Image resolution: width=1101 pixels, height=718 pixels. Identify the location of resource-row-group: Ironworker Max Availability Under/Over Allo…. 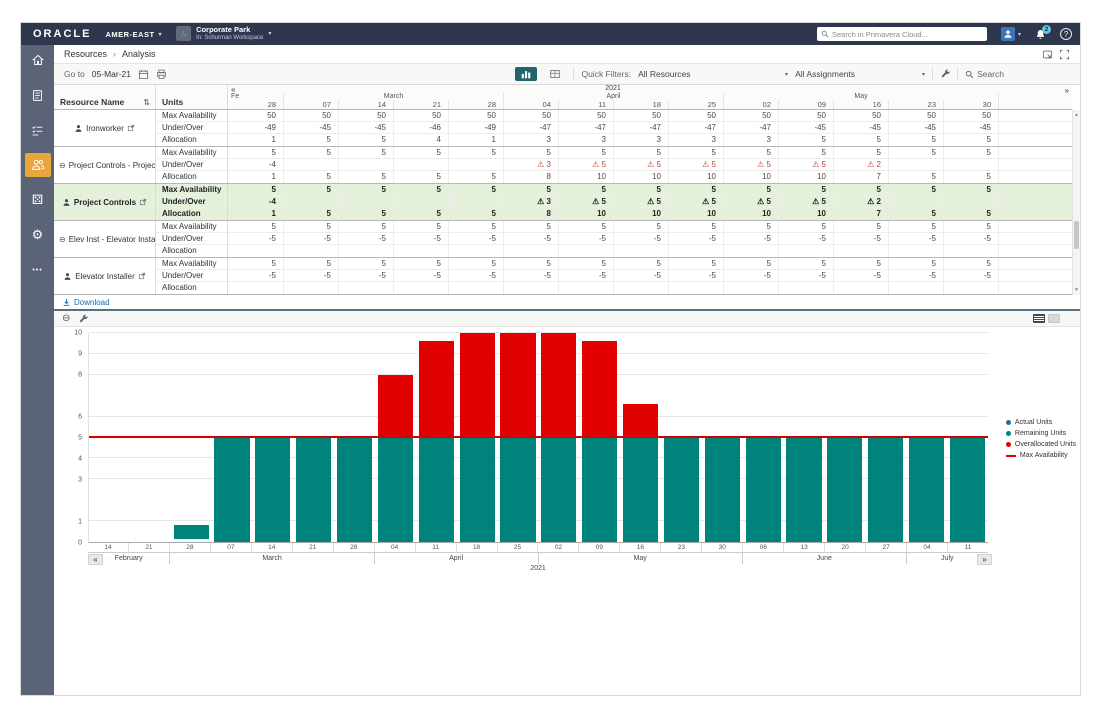
(563, 128).